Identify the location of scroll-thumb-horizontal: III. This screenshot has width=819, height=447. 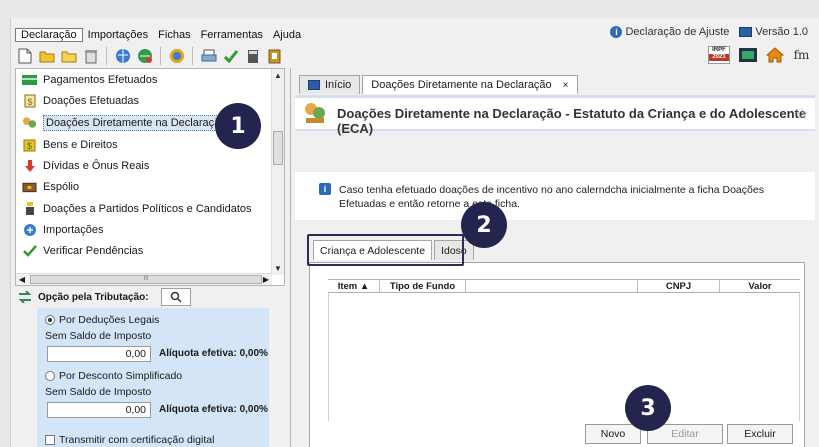
(146, 279).